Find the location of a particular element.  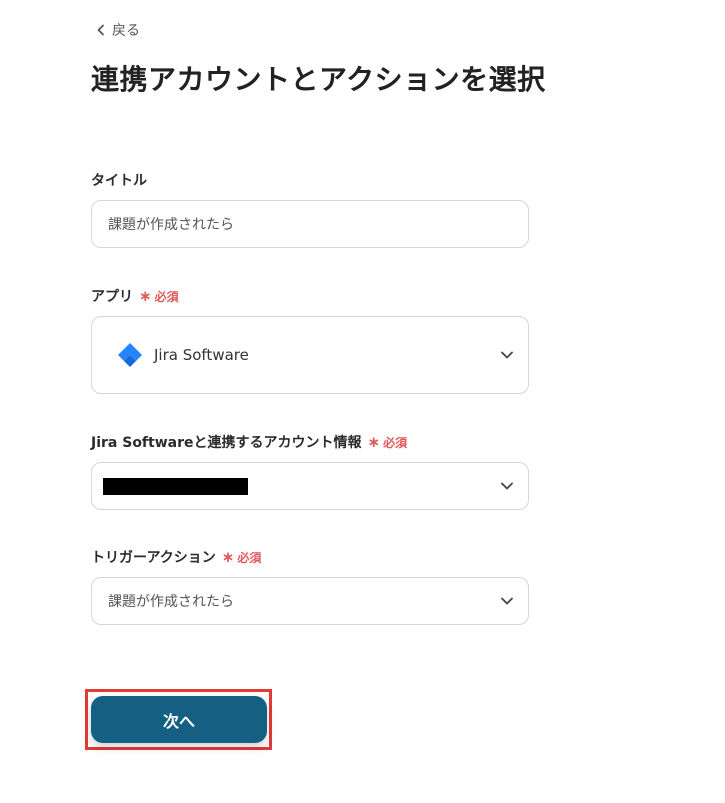

app-field-label: アプリ ∗ 必須 is located at coordinates (135, 296).